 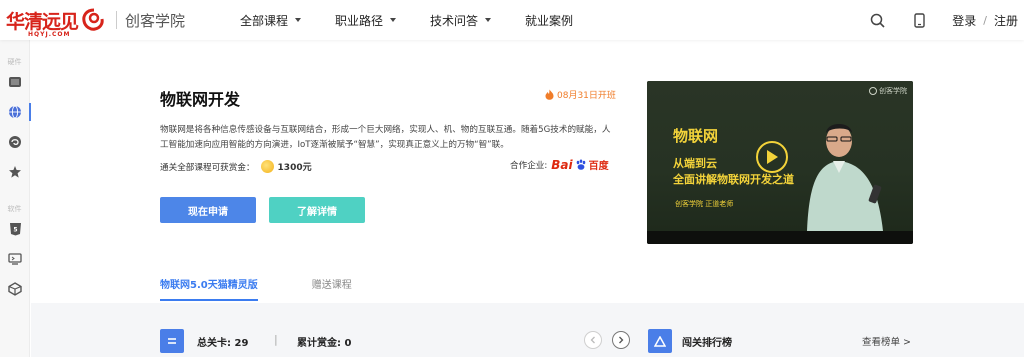 What do you see at coordinates (964, 20) in the screenshot?
I see `login-link: 登录` at bounding box center [964, 20].